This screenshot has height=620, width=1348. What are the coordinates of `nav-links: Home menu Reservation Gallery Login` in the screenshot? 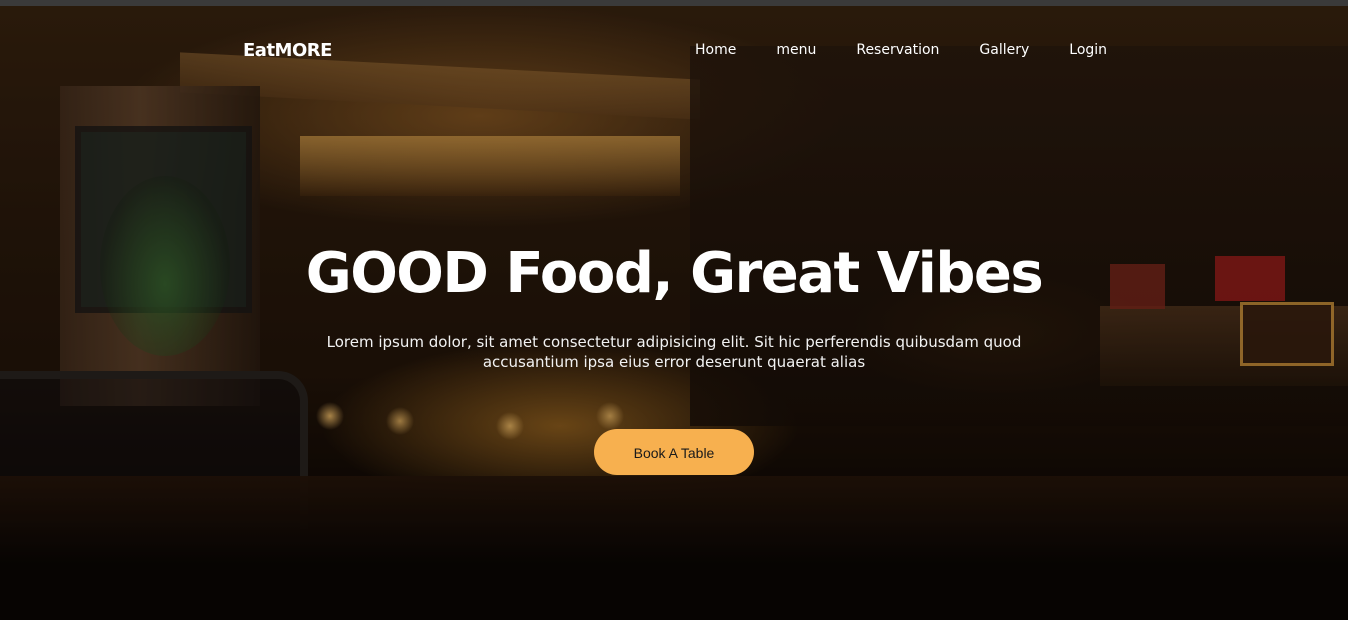 It's located at (901, 50).